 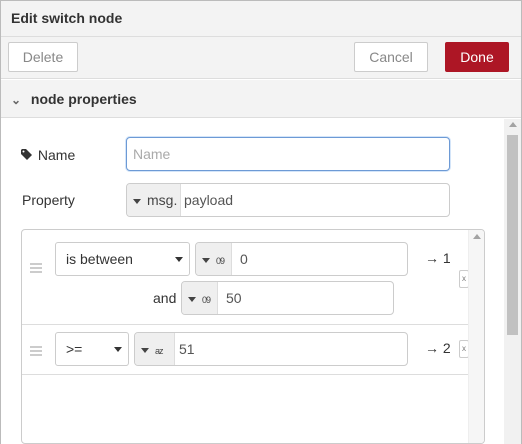 What do you see at coordinates (271, 349) in the screenshot?
I see `rule-value-input: az 51` at bounding box center [271, 349].